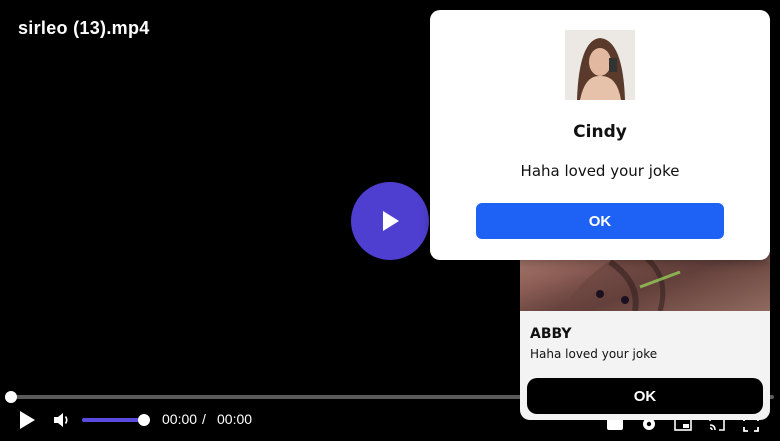 This screenshot has width=780, height=441. Describe the element at coordinates (144, 420) in the screenshot. I see `volume-thumb` at that location.